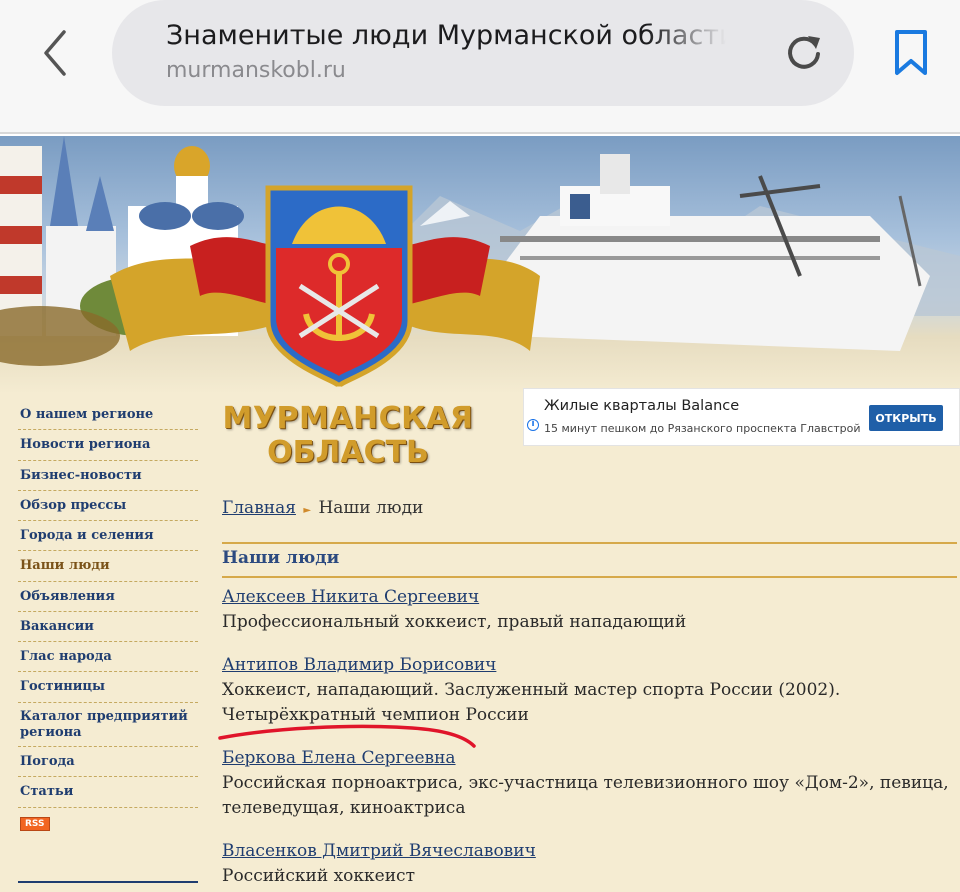  What do you see at coordinates (256, 70) in the screenshot?
I see `url-domain: murmanskobl.ru` at bounding box center [256, 70].